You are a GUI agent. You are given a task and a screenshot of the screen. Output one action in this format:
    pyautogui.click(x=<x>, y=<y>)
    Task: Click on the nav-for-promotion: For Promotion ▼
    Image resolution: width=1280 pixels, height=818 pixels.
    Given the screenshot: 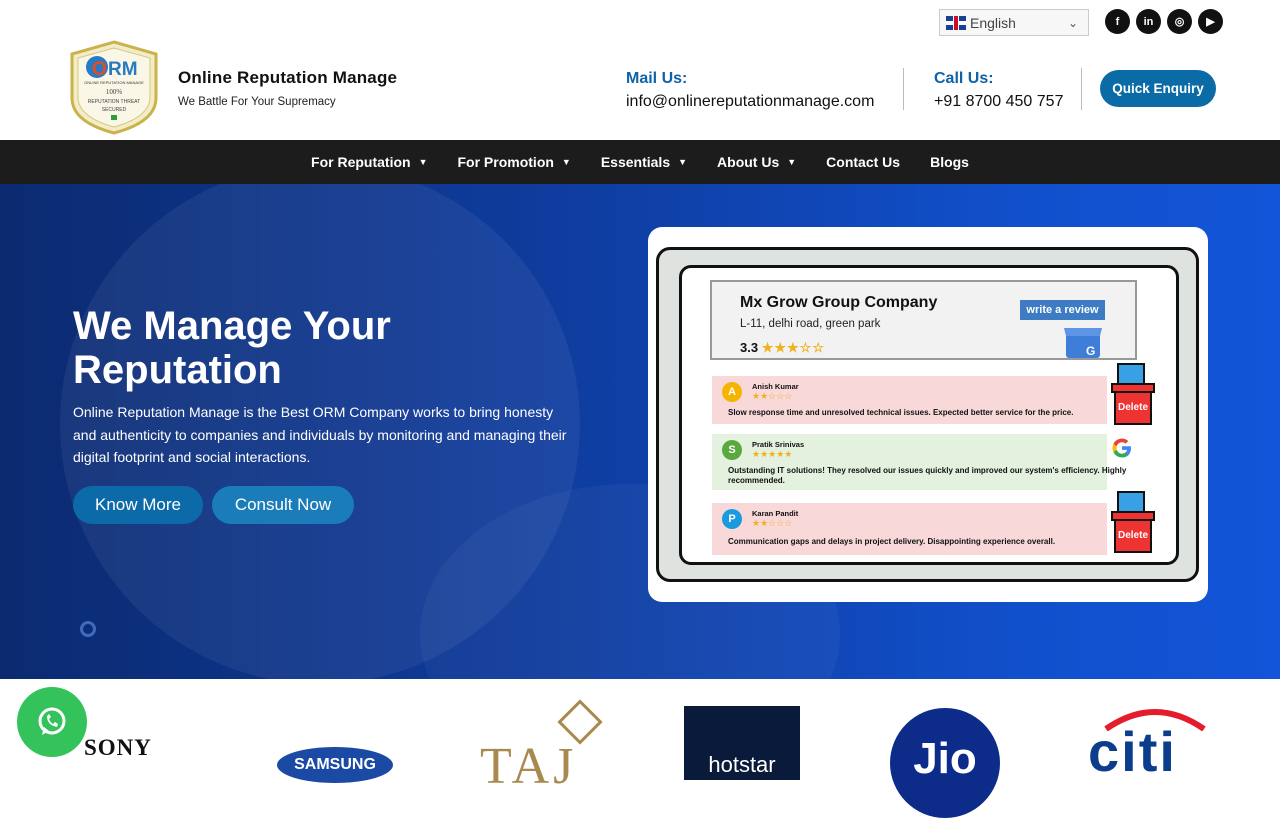 What is the action you would take?
    pyautogui.click(x=513, y=162)
    